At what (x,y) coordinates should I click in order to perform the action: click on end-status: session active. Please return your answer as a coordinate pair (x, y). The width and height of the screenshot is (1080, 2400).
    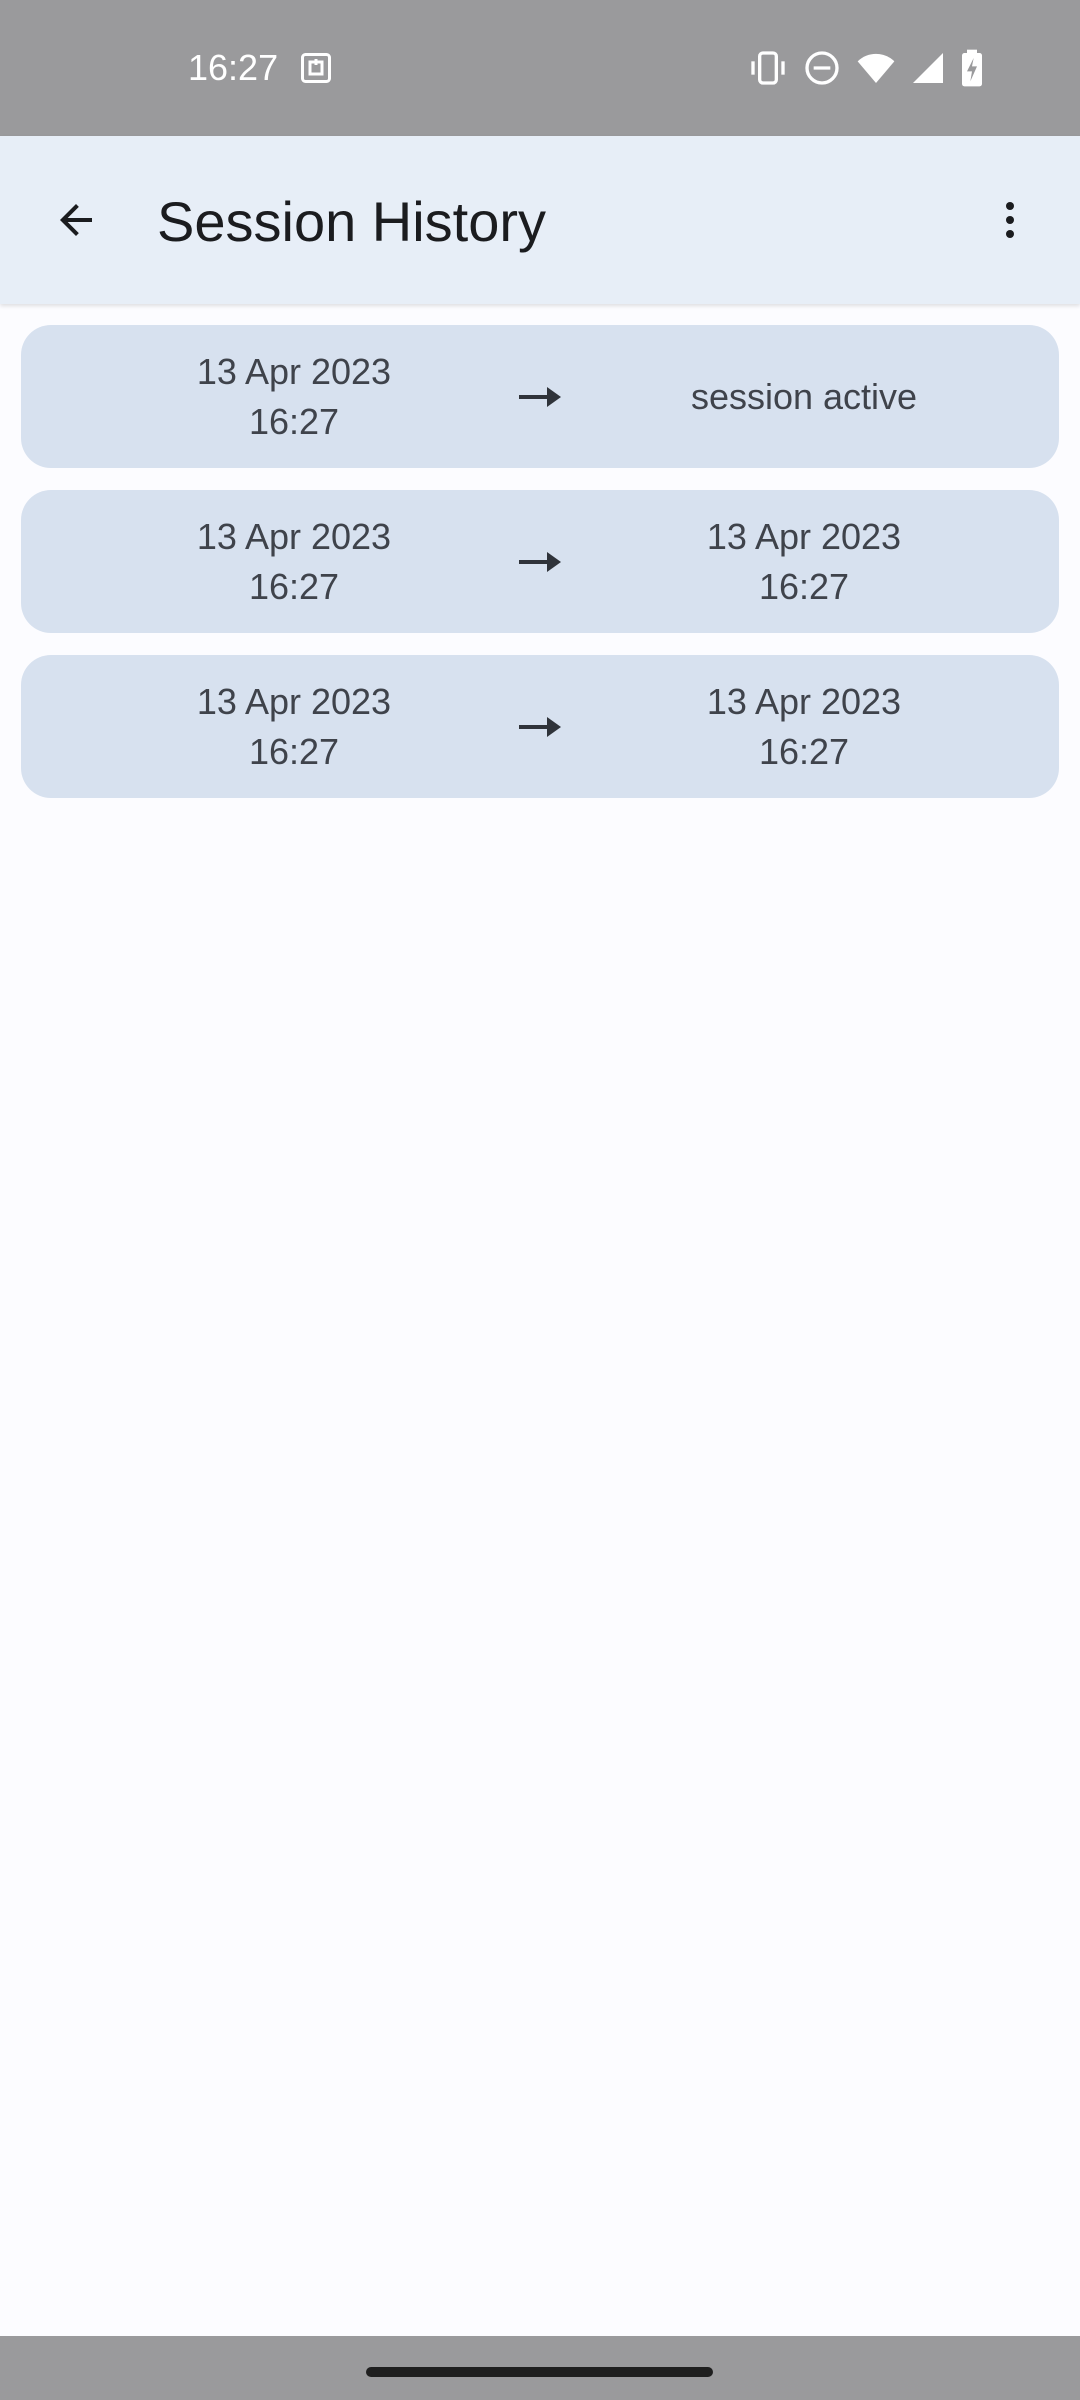
    Looking at the image, I should click on (804, 396).